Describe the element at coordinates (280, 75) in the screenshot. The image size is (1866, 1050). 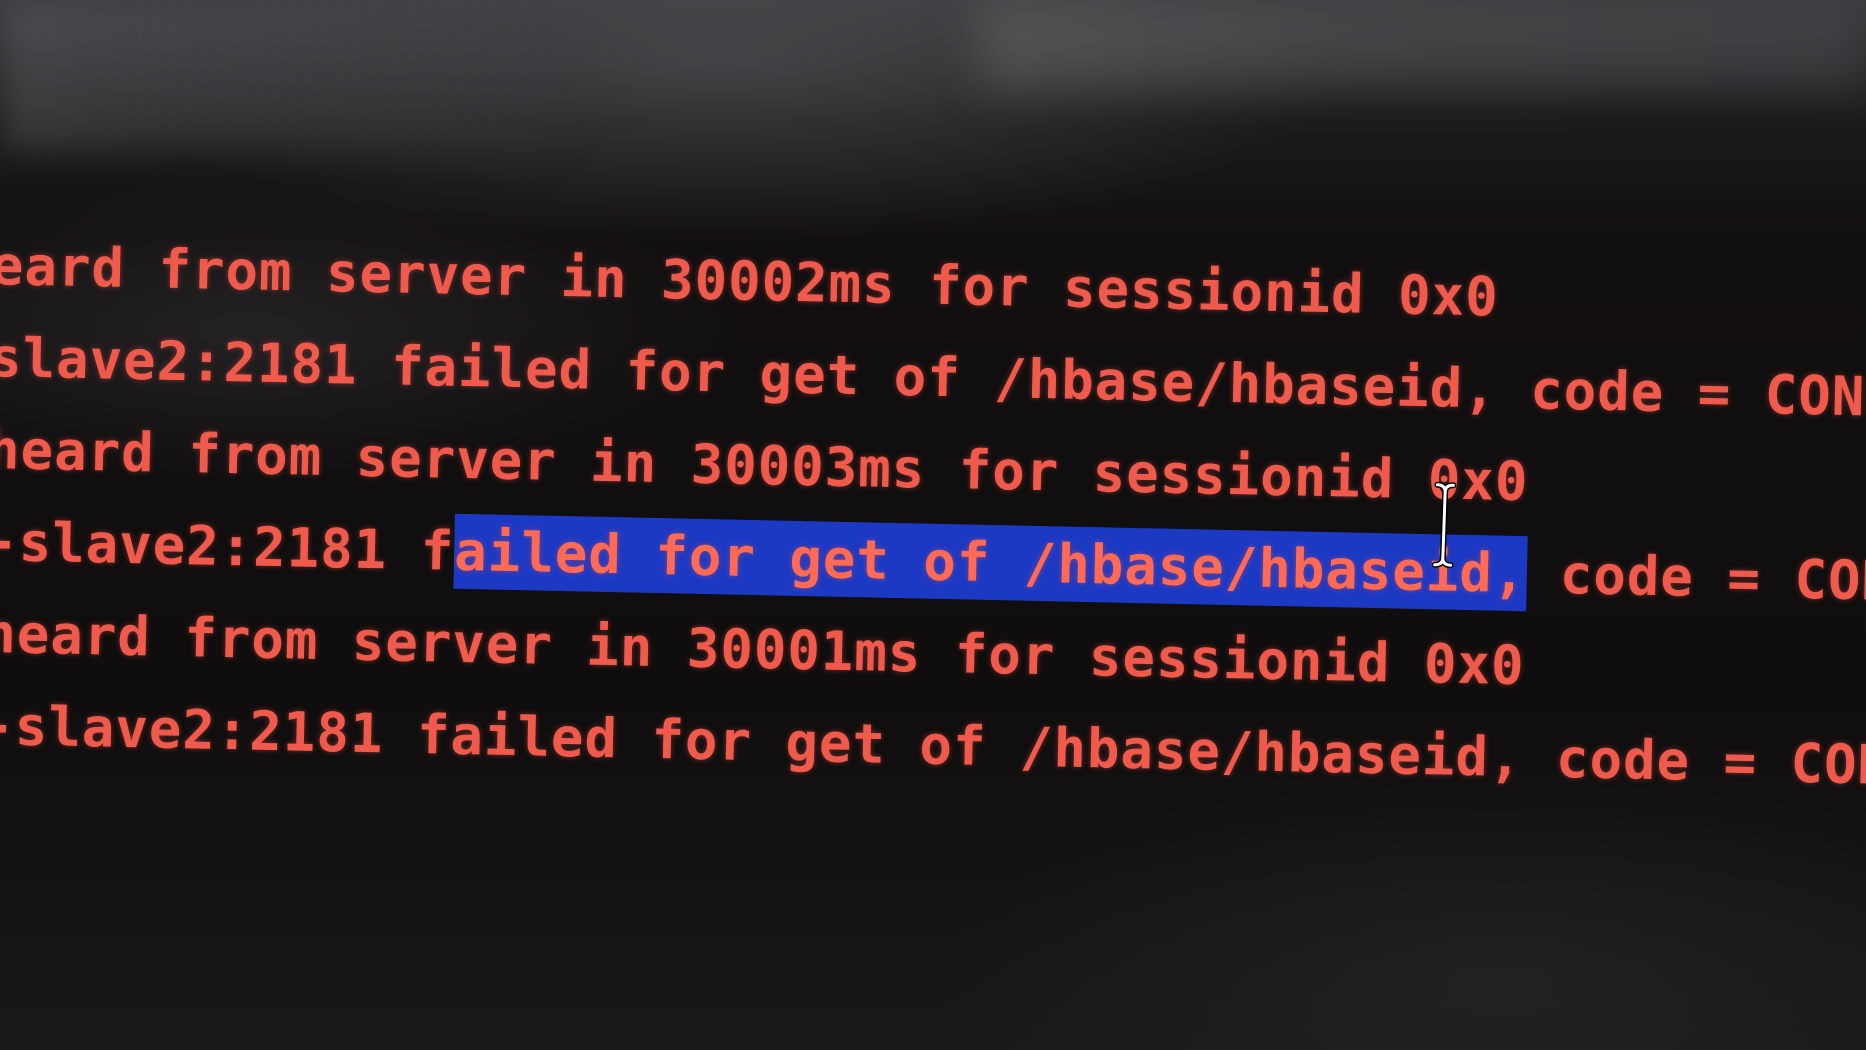
I see `screen-glare-left` at that location.